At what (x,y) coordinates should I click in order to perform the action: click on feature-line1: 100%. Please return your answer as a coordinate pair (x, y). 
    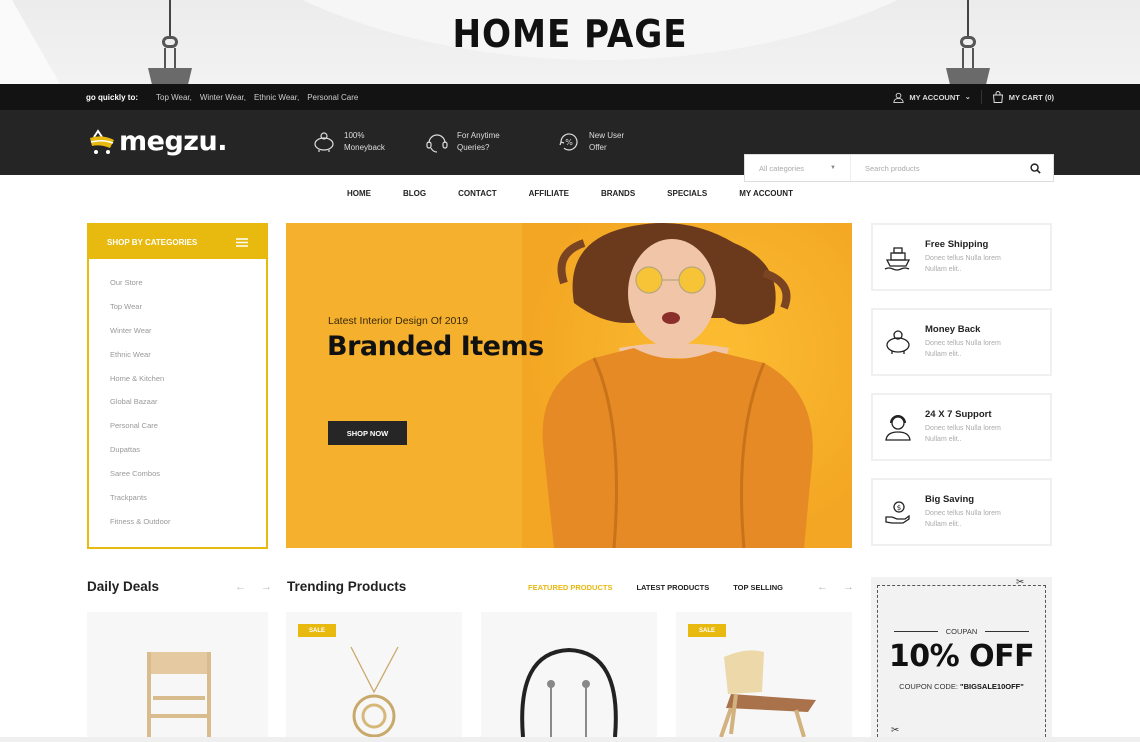
    Looking at the image, I should click on (354, 135).